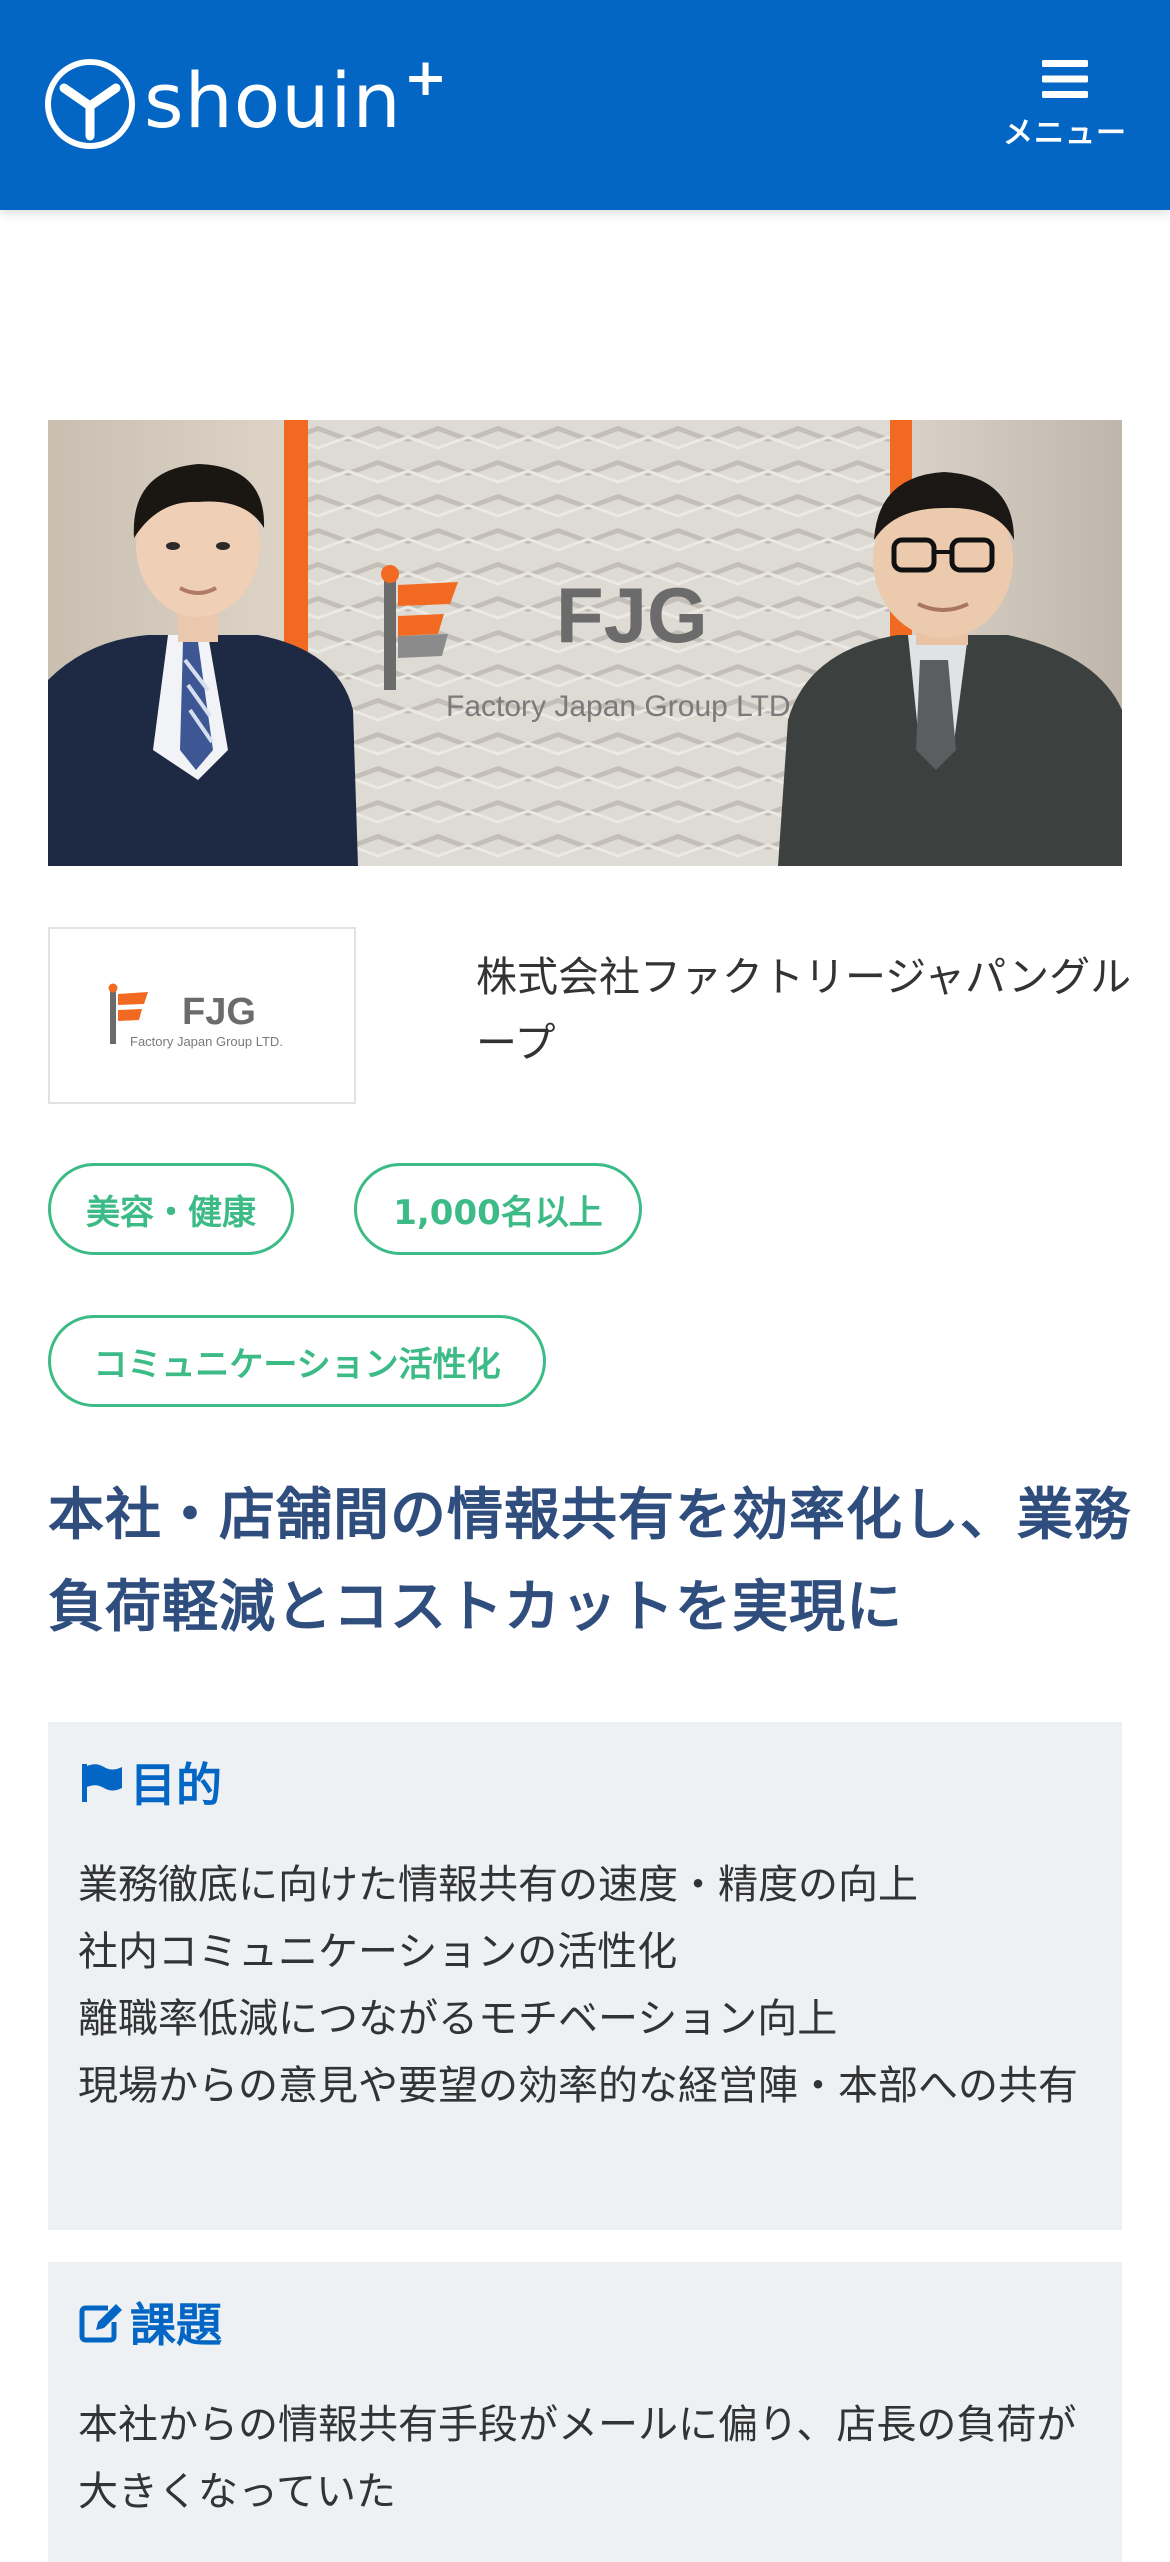 Image resolution: width=1170 pixels, height=2562 pixels. I want to click on brand-name: shouin, so click(273, 100).